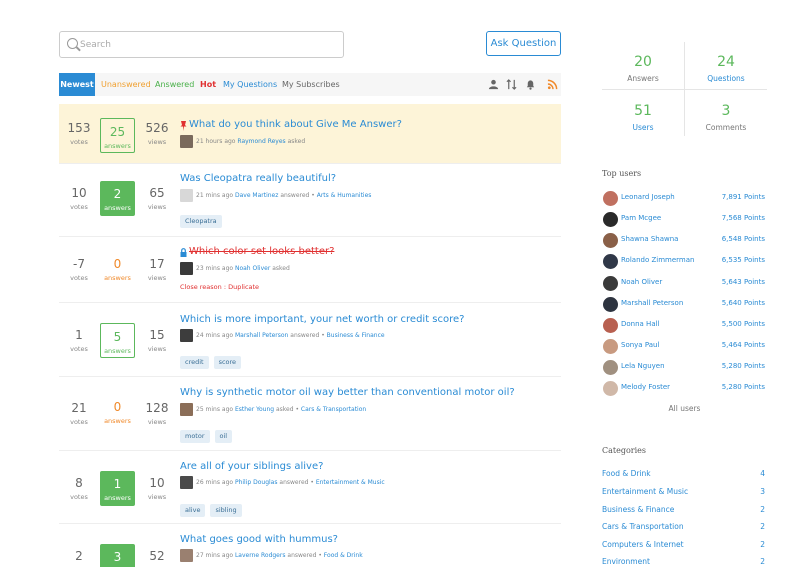  What do you see at coordinates (511, 84) in the screenshot?
I see `sort-icon` at bounding box center [511, 84].